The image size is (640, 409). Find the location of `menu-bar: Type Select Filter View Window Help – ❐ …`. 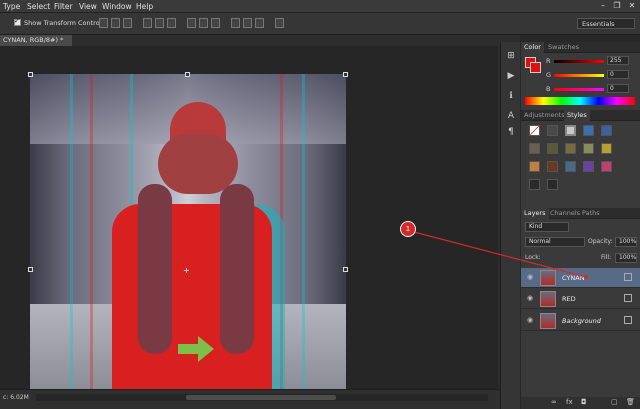

menu-bar: Type Select Filter View Window Help – ❐ … is located at coordinates (320, 6).